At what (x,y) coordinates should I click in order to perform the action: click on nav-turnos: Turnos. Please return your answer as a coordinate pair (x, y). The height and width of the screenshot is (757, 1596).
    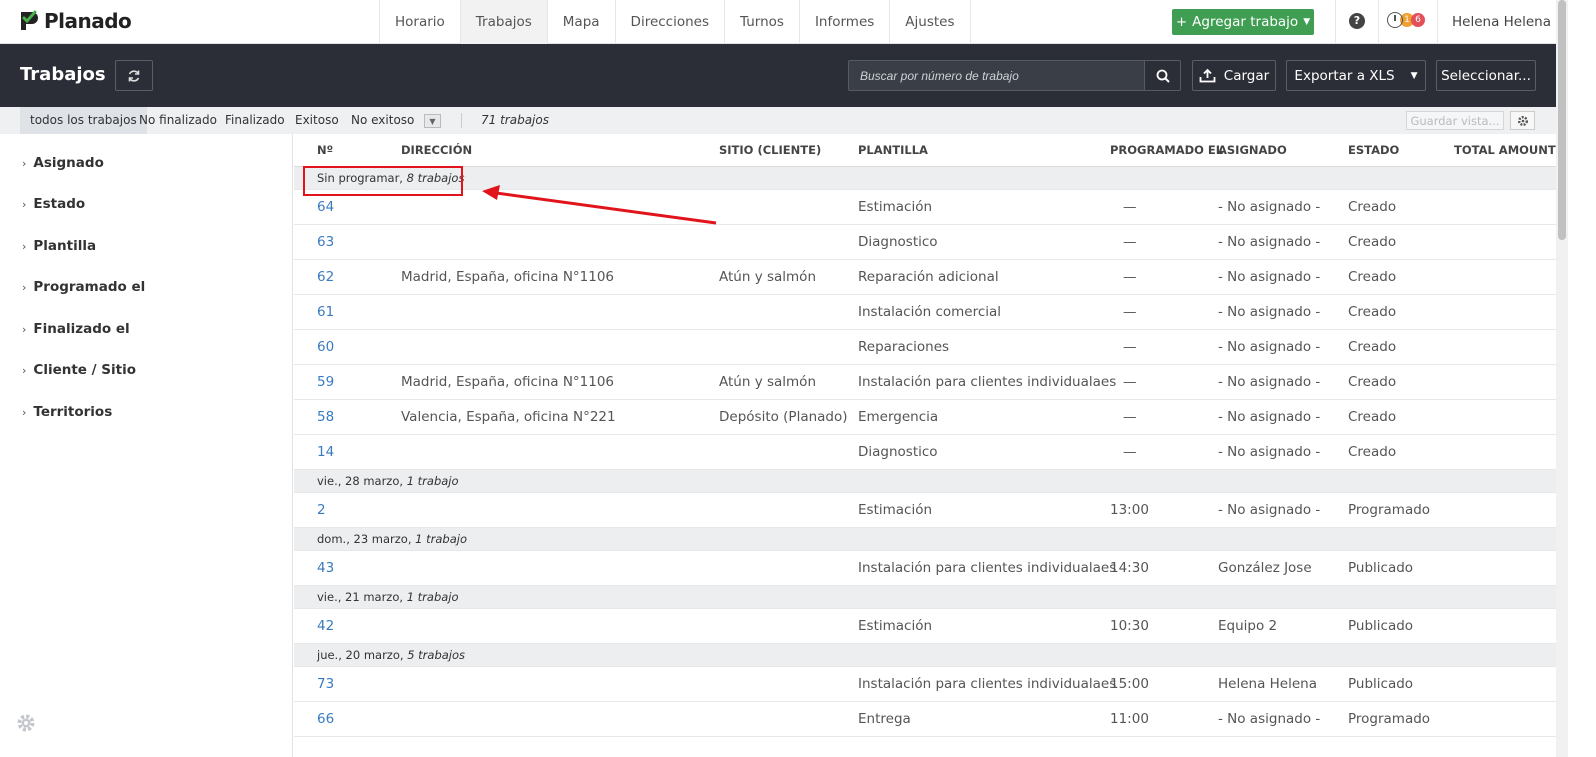
    Looking at the image, I should click on (761, 22).